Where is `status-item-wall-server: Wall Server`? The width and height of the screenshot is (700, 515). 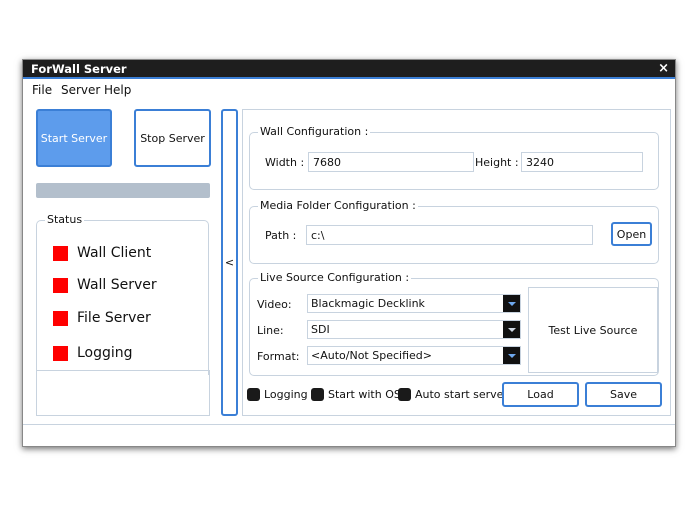
status-item-wall-server: Wall Server is located at coordinates (105, 285).